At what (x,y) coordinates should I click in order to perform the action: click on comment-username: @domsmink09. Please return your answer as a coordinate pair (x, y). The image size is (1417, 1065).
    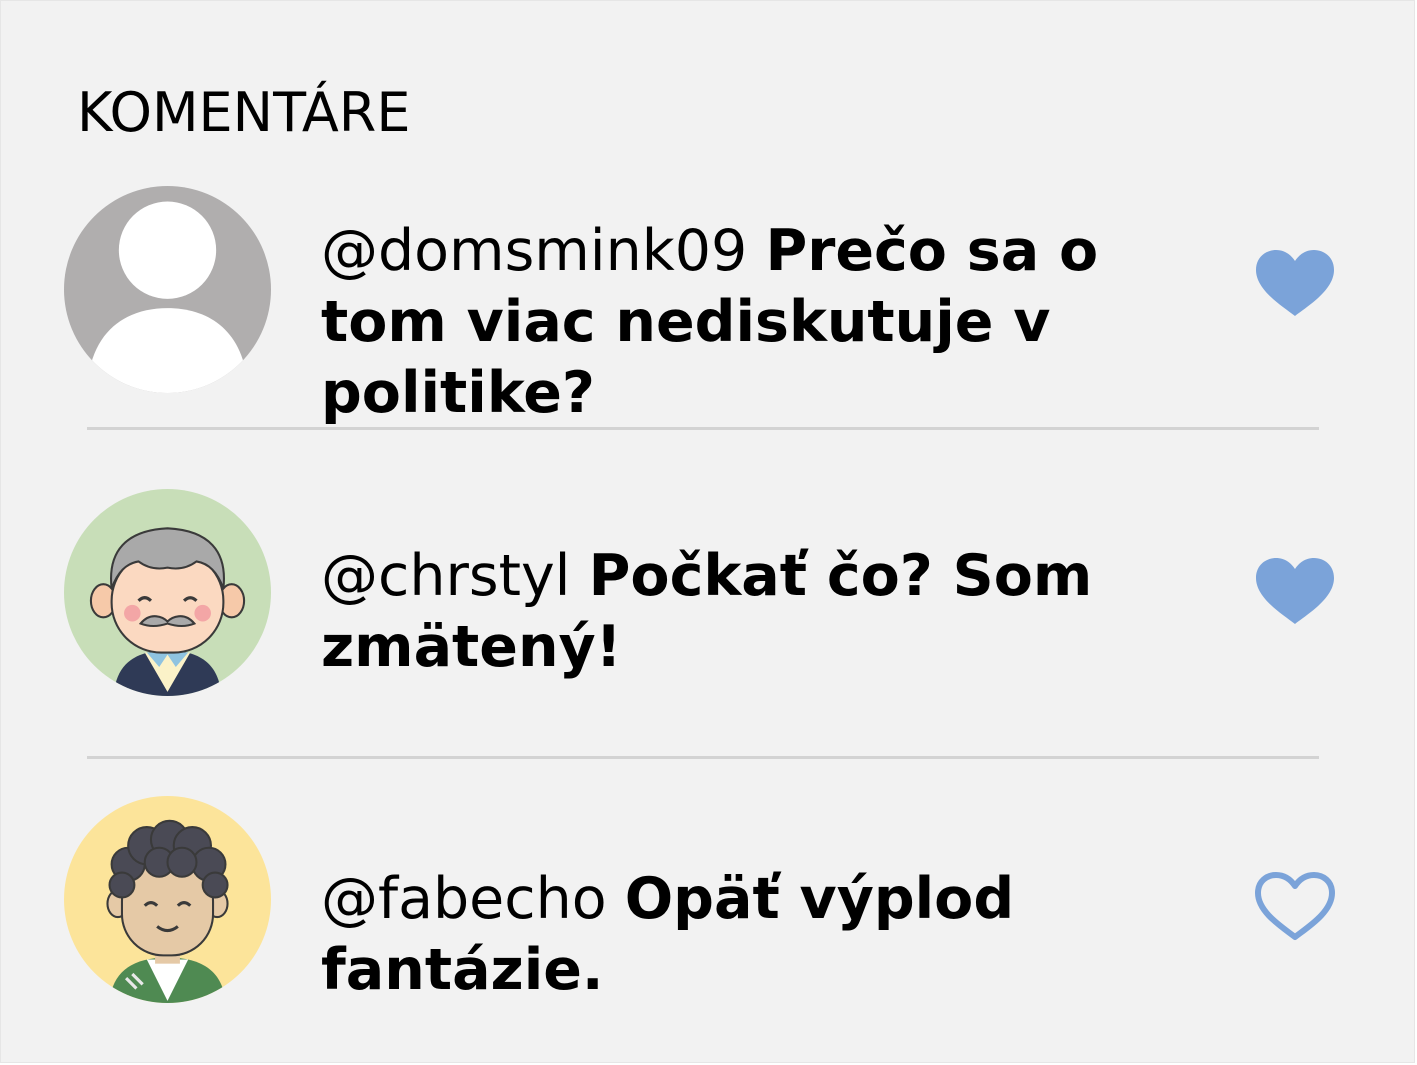
    Looking at the image, I should click on (534, 251).